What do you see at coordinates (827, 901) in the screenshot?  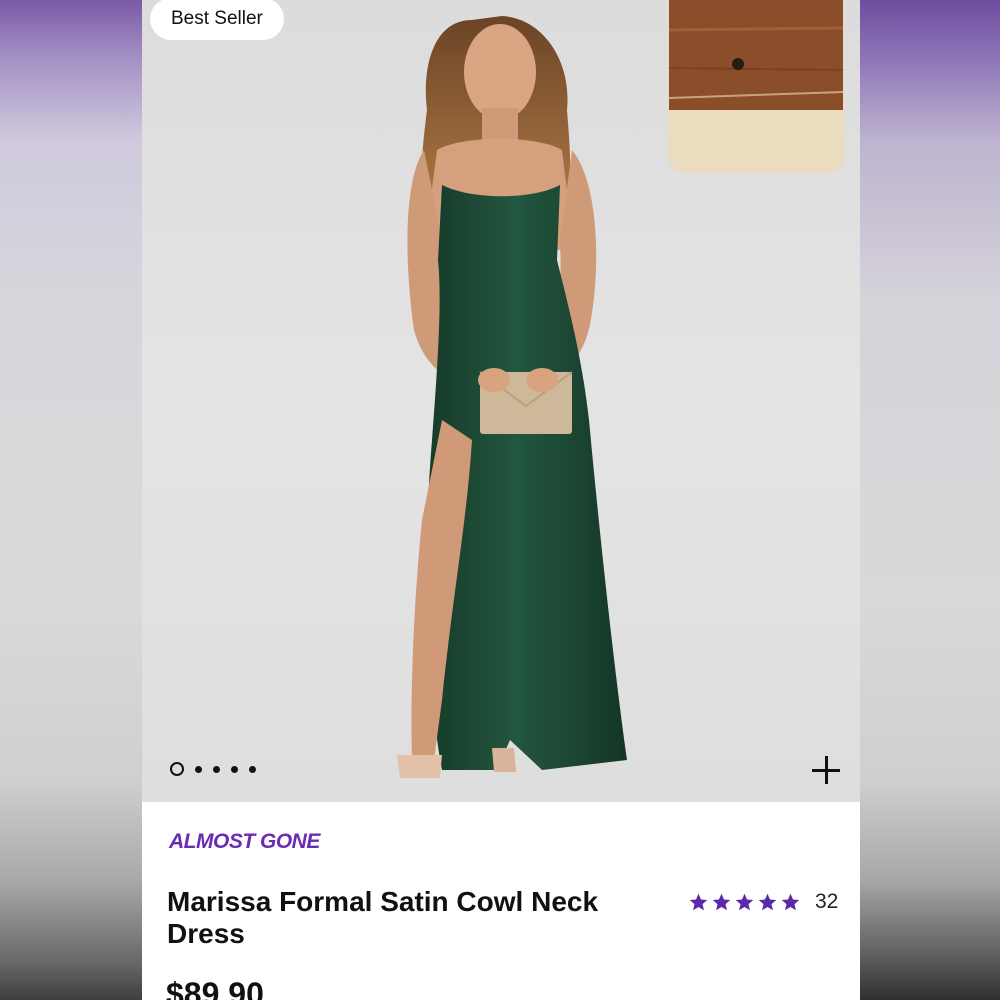 I see `review-count: 32` at bounding box center [827, 901].